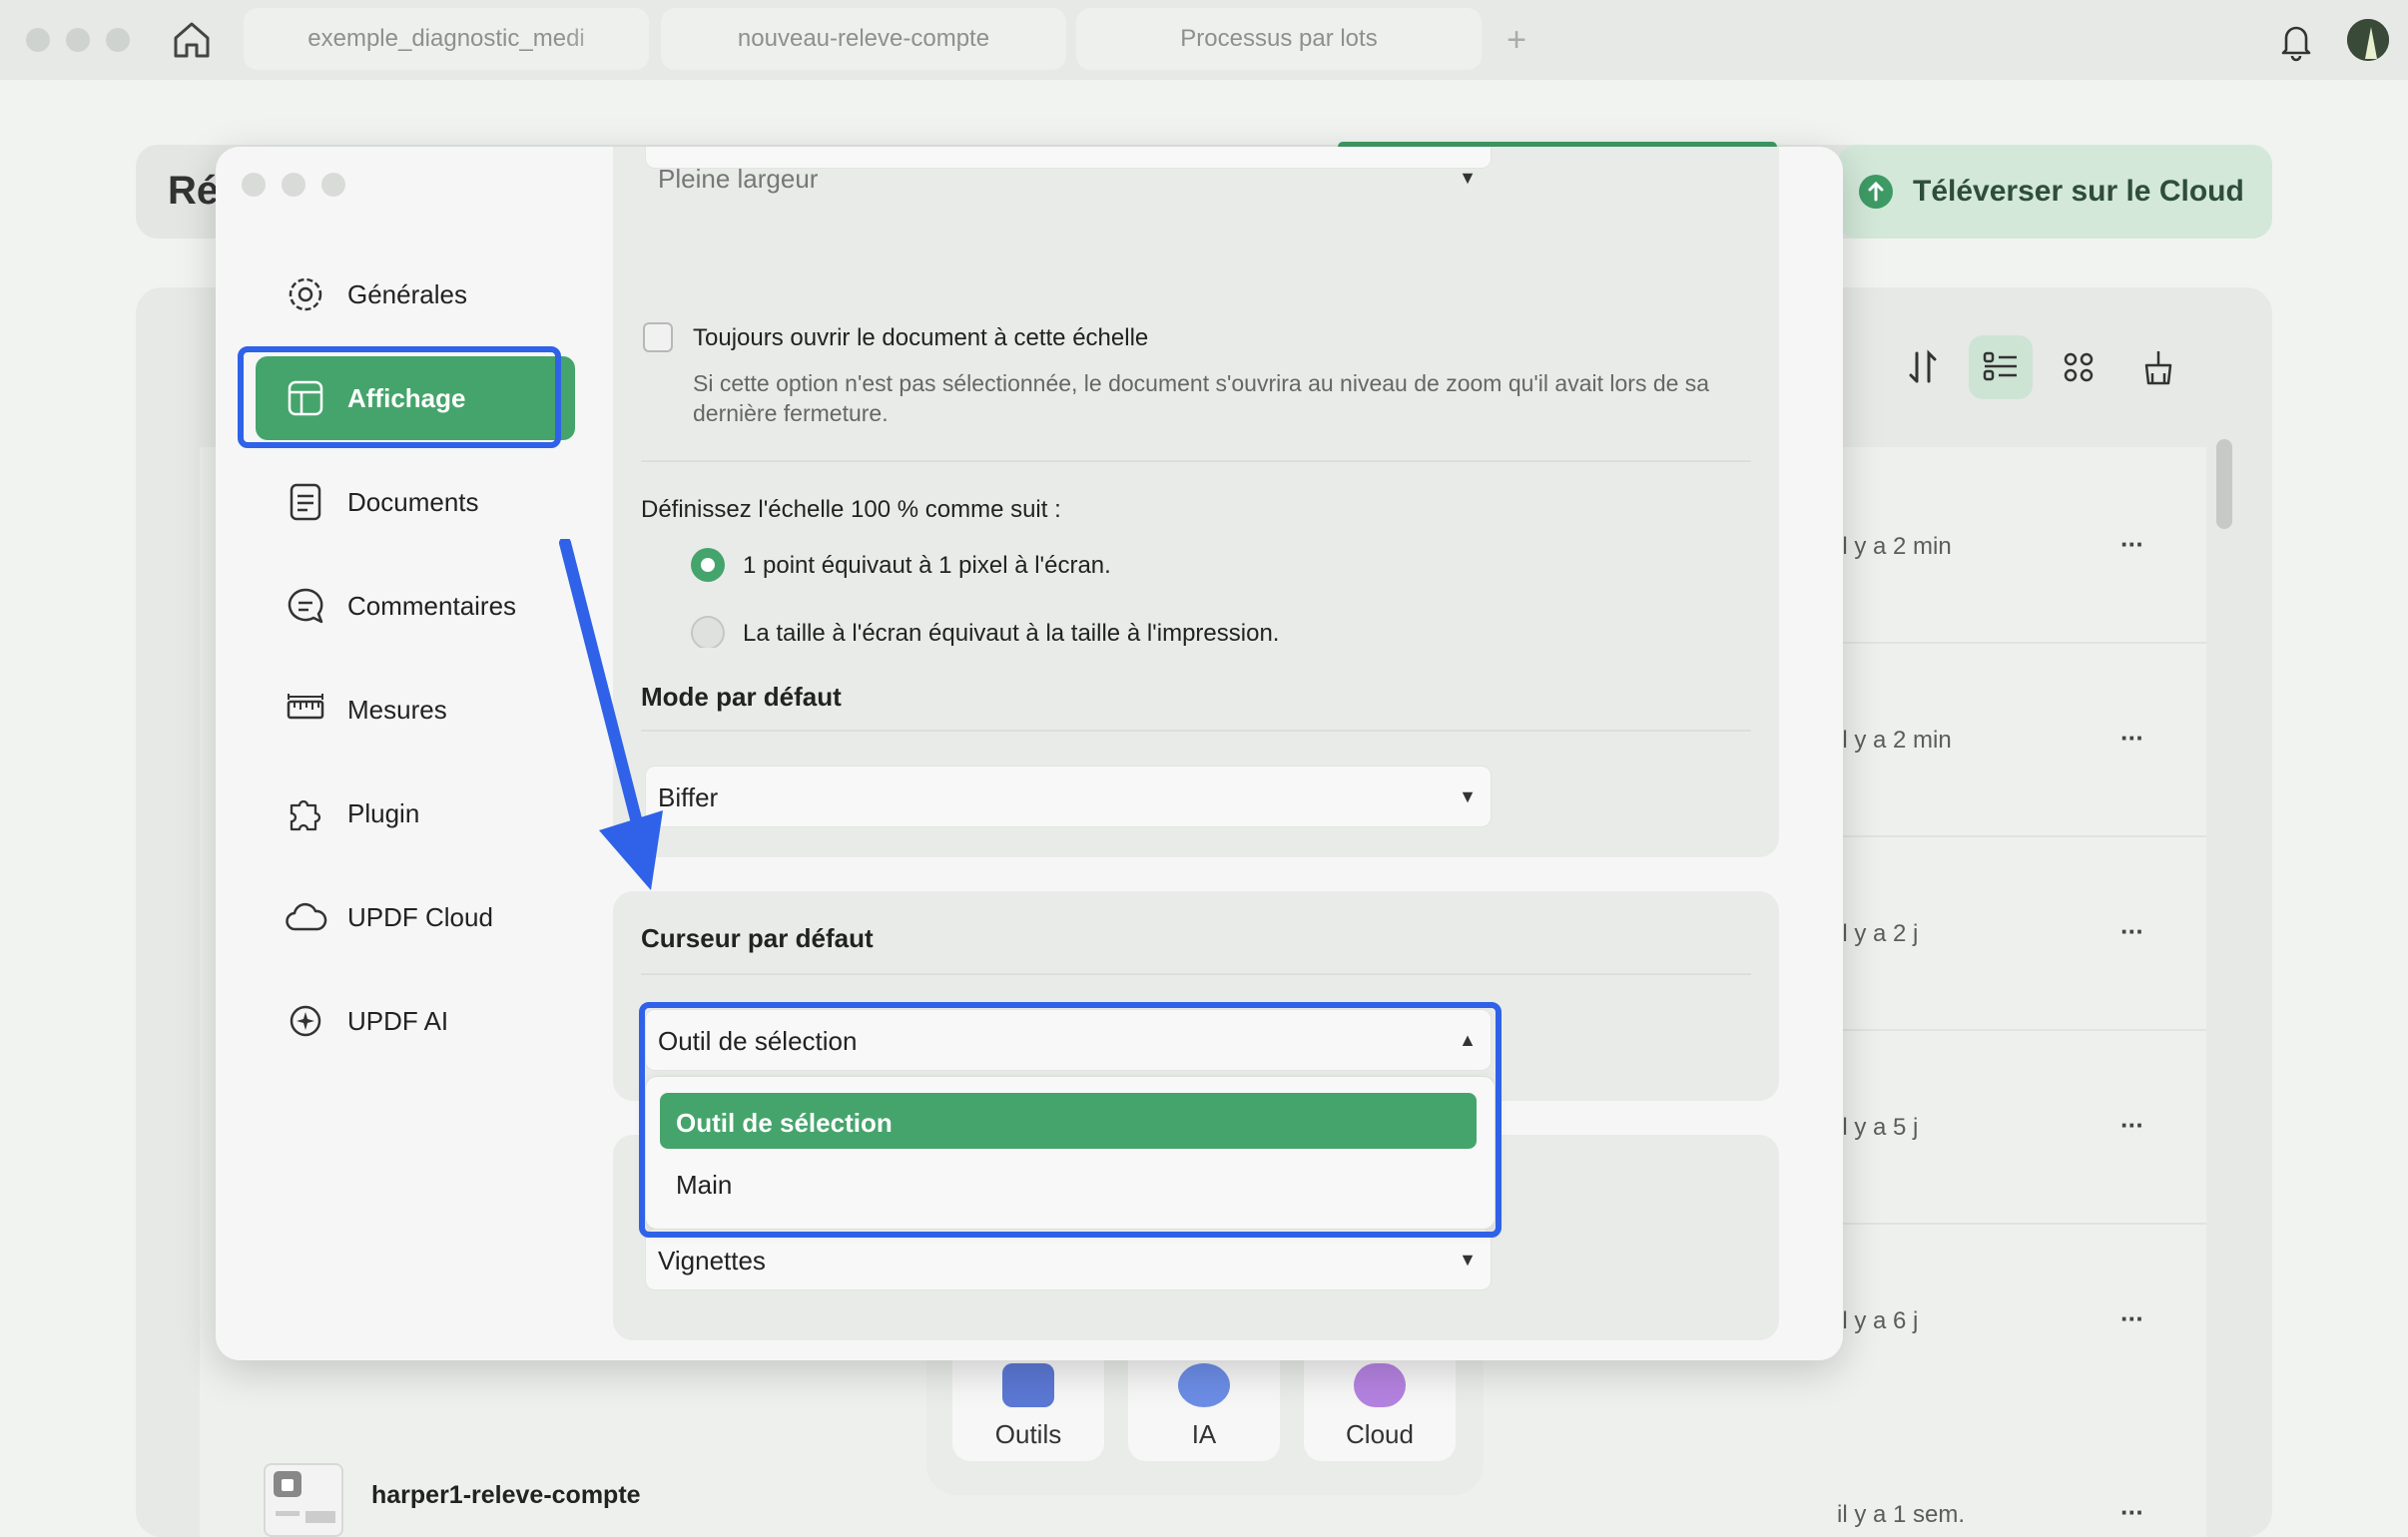 This screenshot has width=2408, height=1537. What do you see at coordinates (712, 1261) in the screenshot?
I see `select-value: Vignettes` at bounding box center [712, 1261].